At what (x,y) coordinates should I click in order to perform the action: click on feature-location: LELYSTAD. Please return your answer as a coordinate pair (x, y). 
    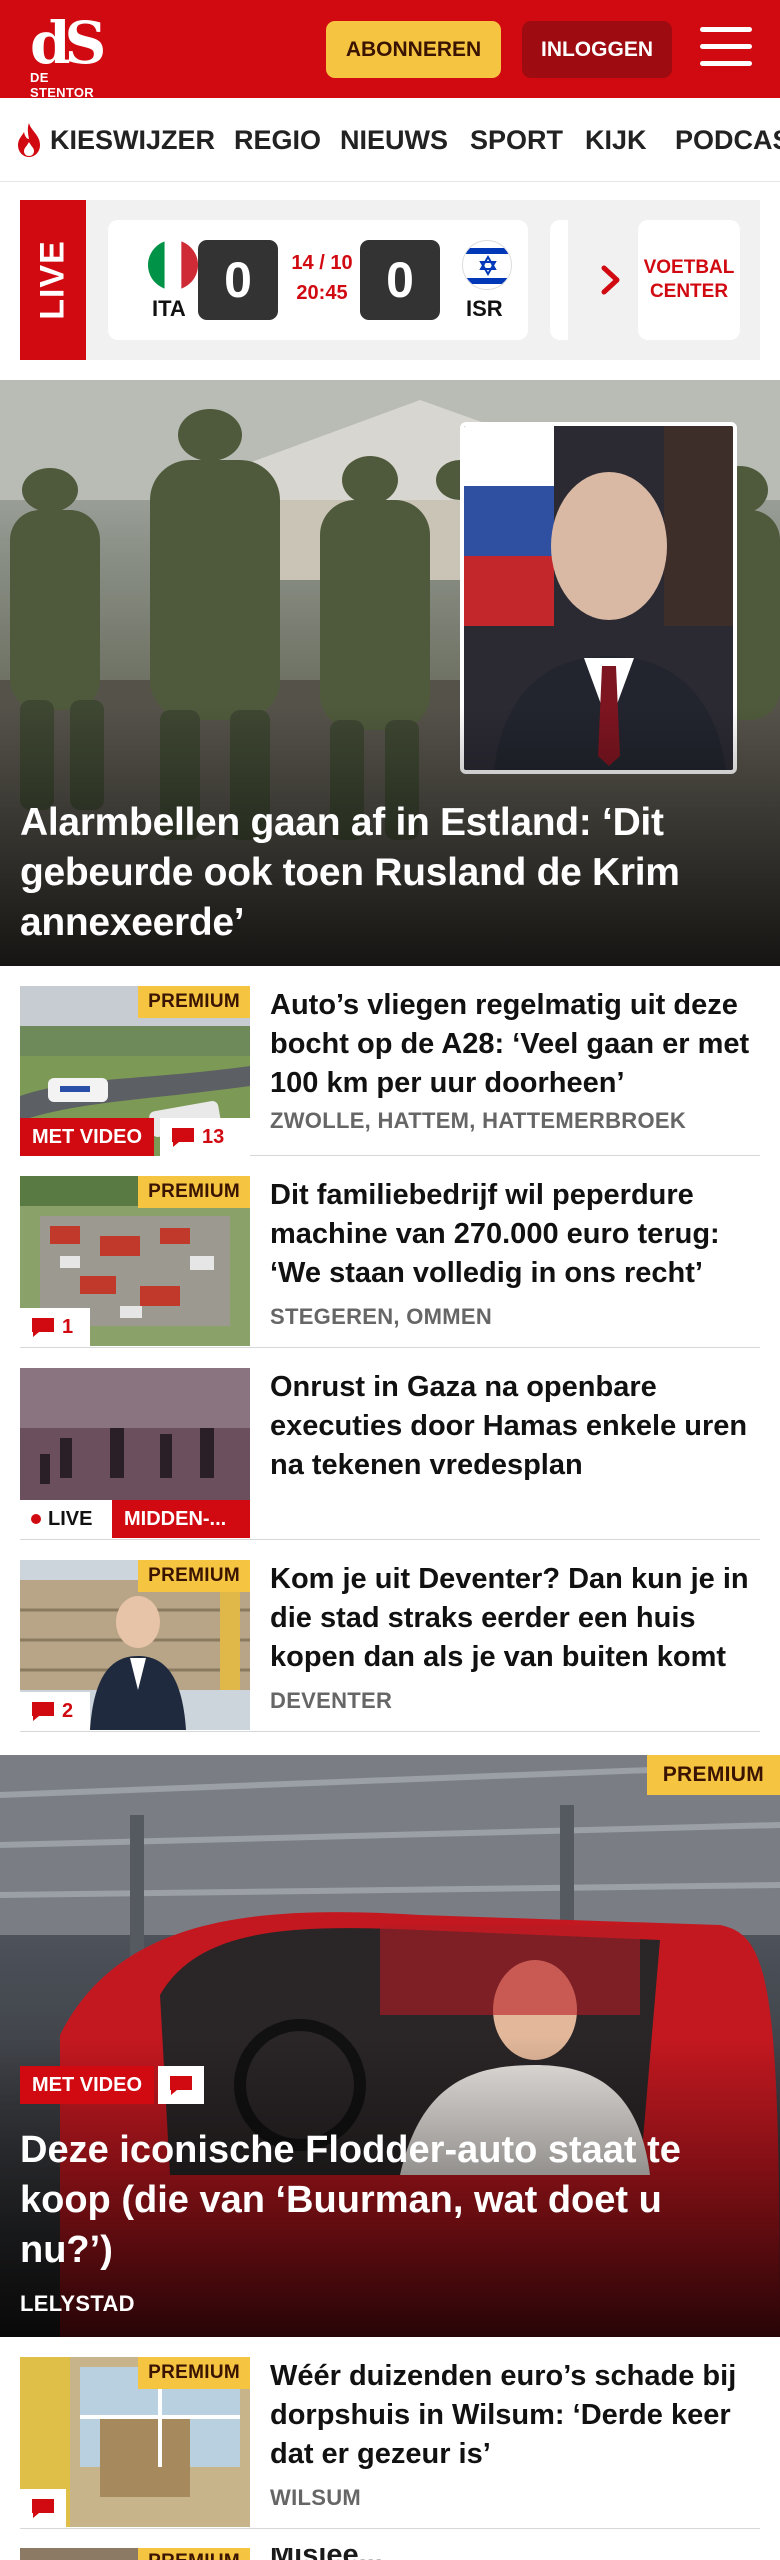
    Looking at the image, I should click on (77, 2303).